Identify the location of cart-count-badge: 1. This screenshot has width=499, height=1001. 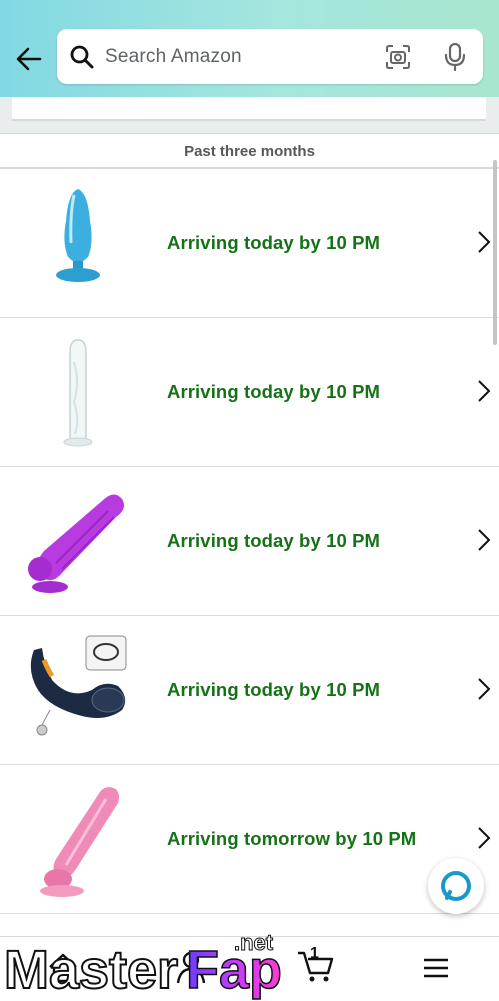
(314, 953).